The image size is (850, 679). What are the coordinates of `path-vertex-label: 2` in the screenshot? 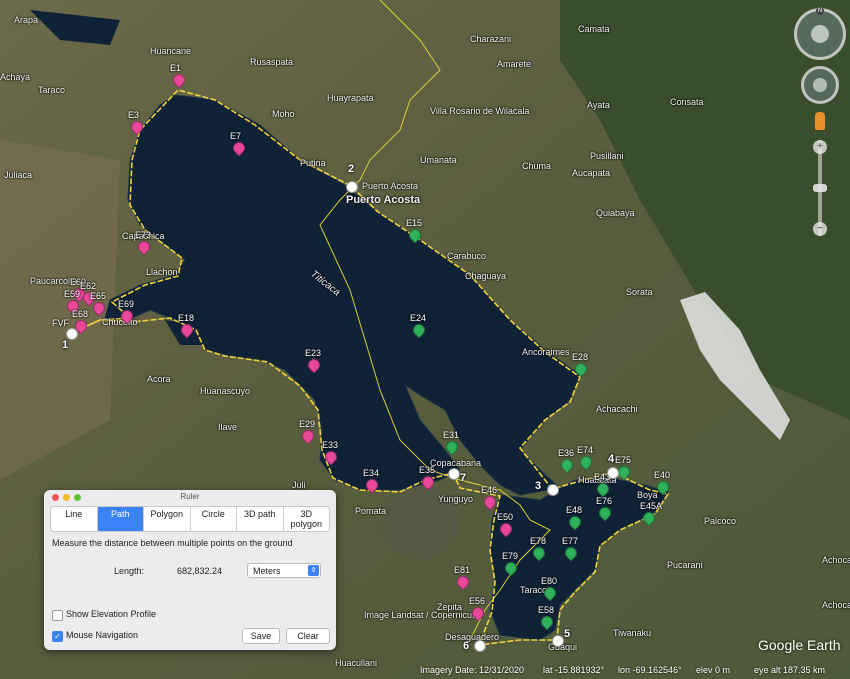 It's located at (351, 169).